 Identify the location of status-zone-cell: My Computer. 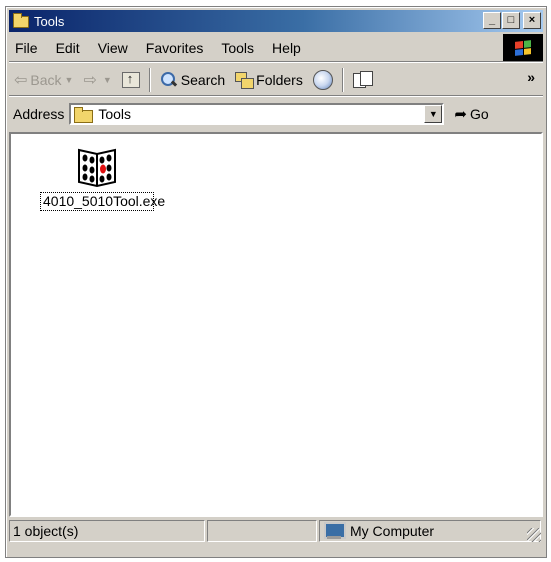
(430, 531).